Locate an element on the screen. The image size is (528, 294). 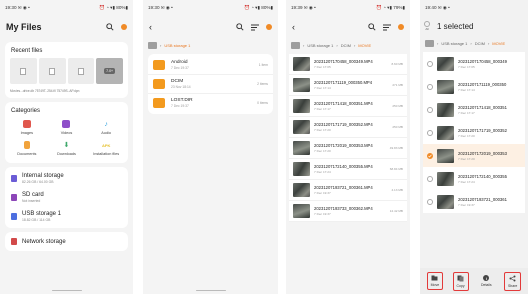
select-all-toggle: All is located at coordinates (427, 26).